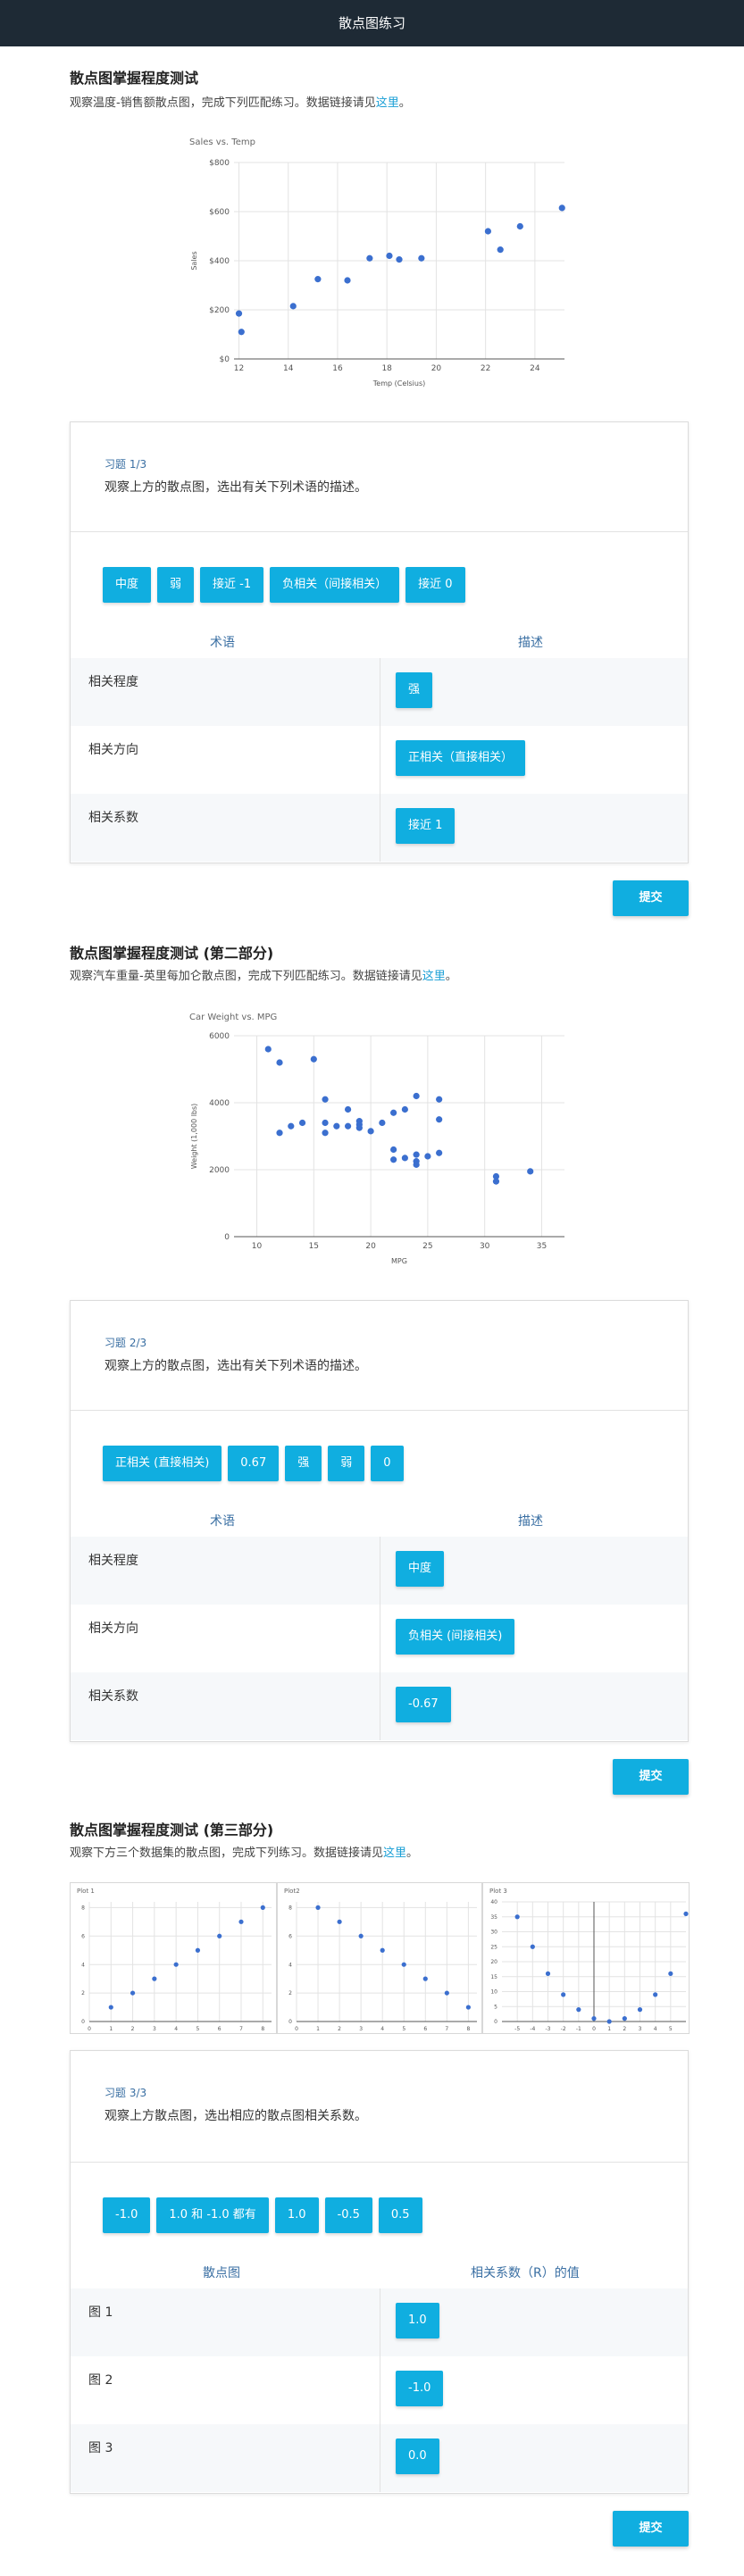 Image resolution: width=744 pixels, height=2576 pixels. Describe the element at coordinates (125, 464) in the screenshot. I see `exercise-1-label: 习题 1/3` at that location.